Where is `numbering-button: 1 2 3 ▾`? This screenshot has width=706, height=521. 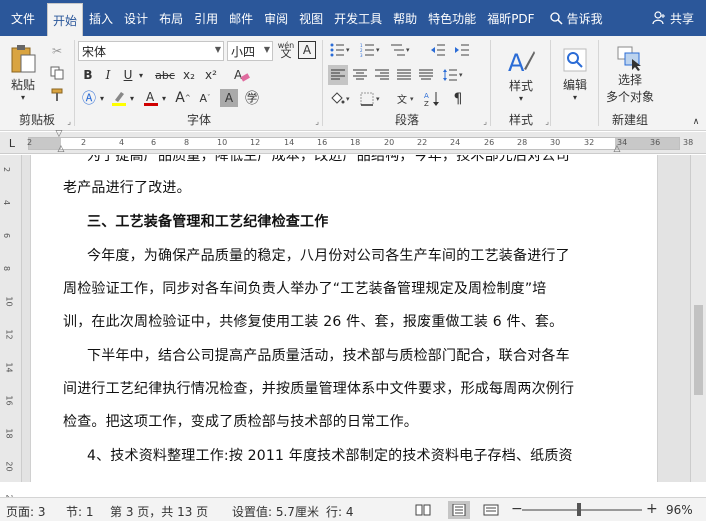 numbering-button: 1 2 3 ▾ is located at coordinates (371, 50).